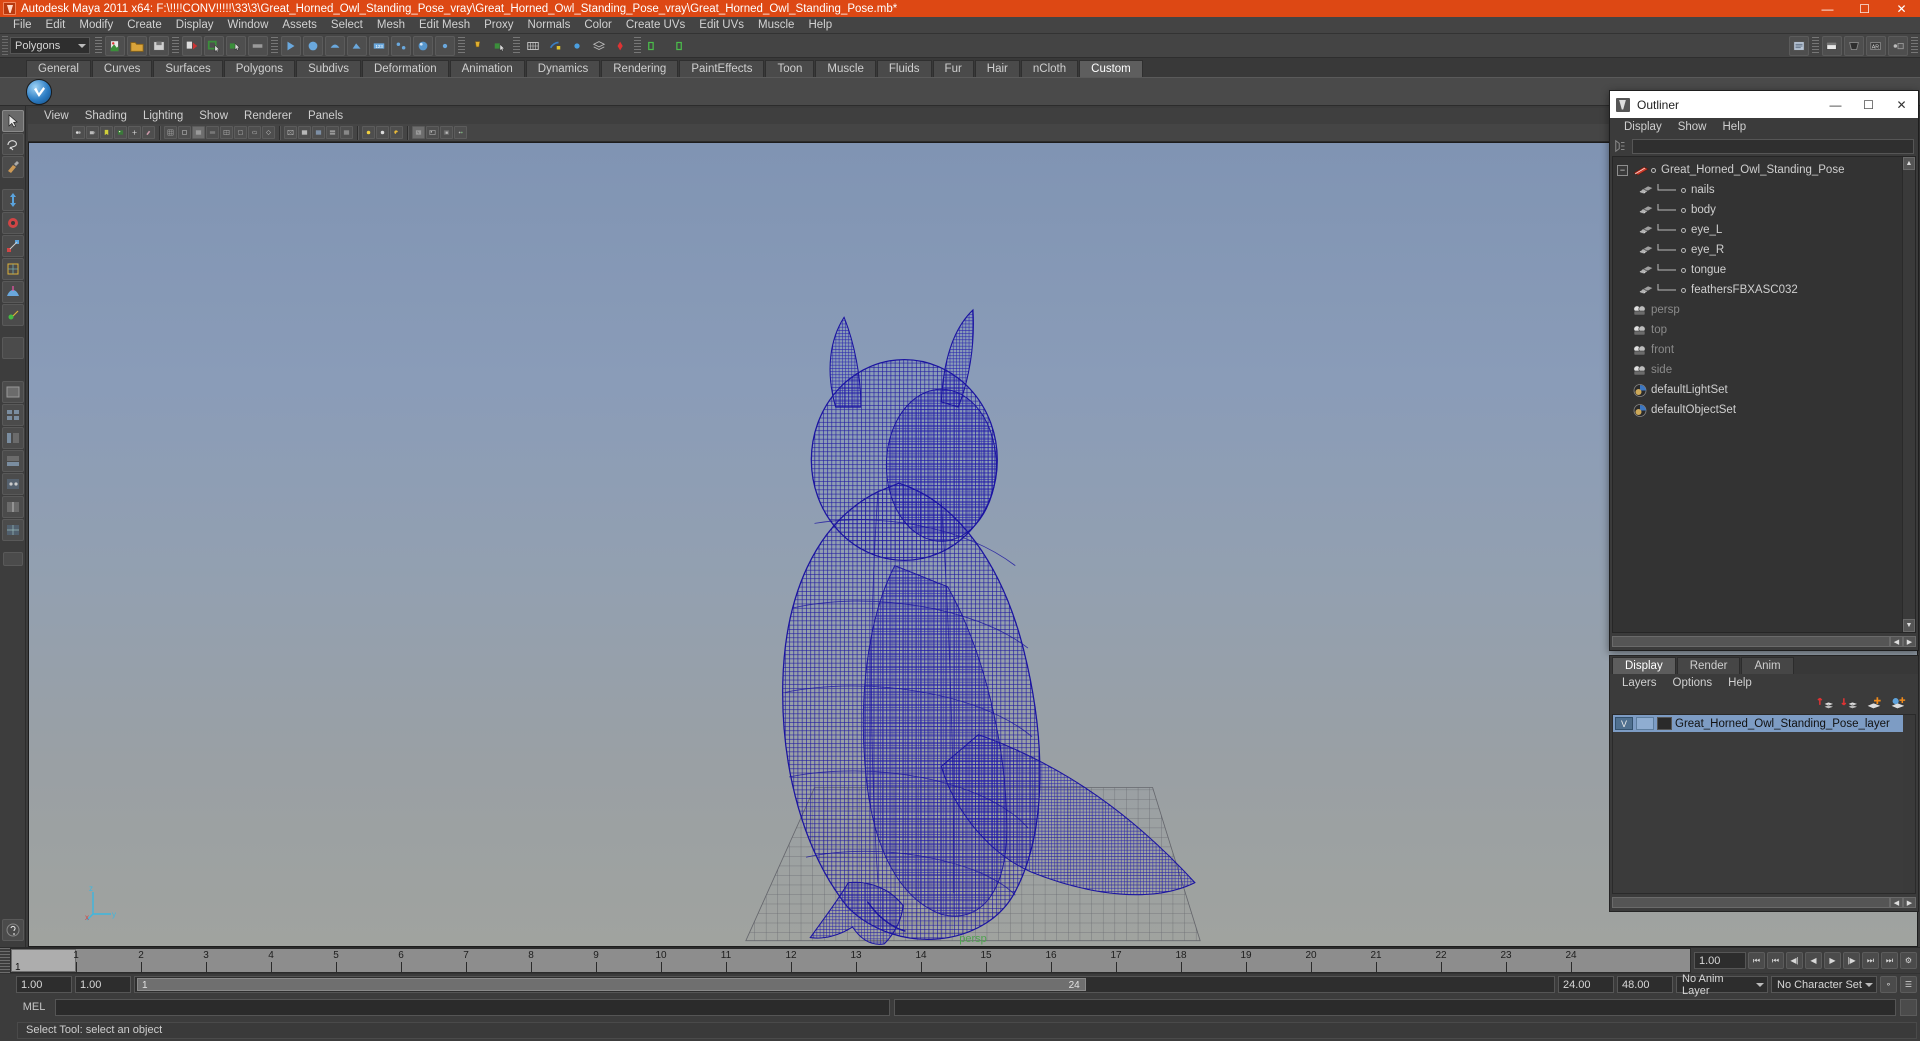 The width and height of the screenshot is (1920, 1041). What do you see at coordinates (460, 132) in the screenshot?
I see `viewport-settings-icon` at bounding box center [460, 132].